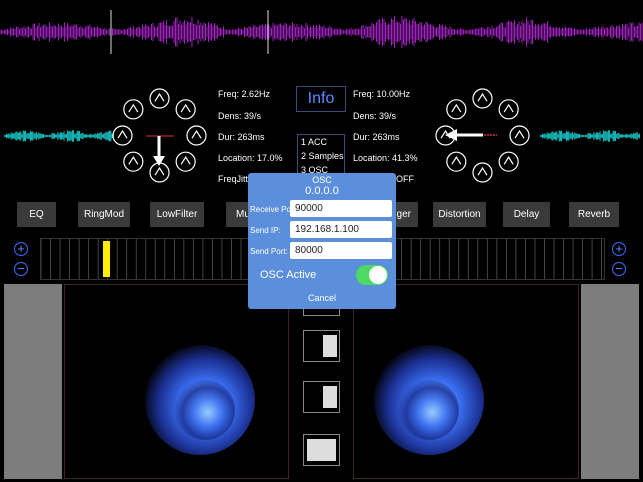 The height and width of the screenshot is (482, 643). Describe the element at coordinates (341, 229) in the screenshot. I see `send-ip-input: 192.168.1.100` at that location.